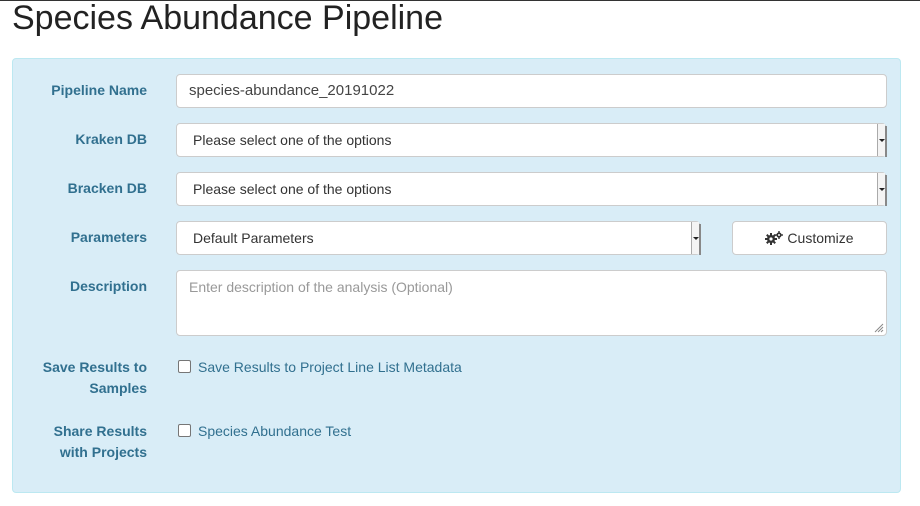  What do you see at coordinates (438, 238) in the screenshot?
I see `parameters-select: Default Parameters` at bounding box center [438, 238].